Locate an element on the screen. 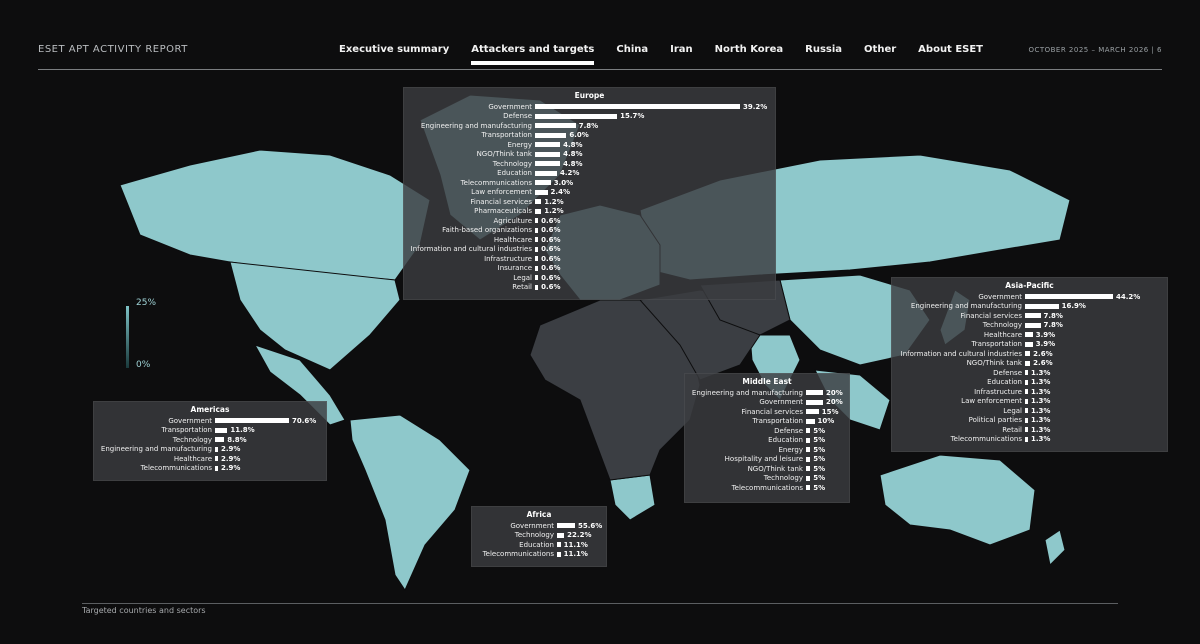  asia-pacific-category-label: Engineering and manufacturing is located at coordinates (966, 306).